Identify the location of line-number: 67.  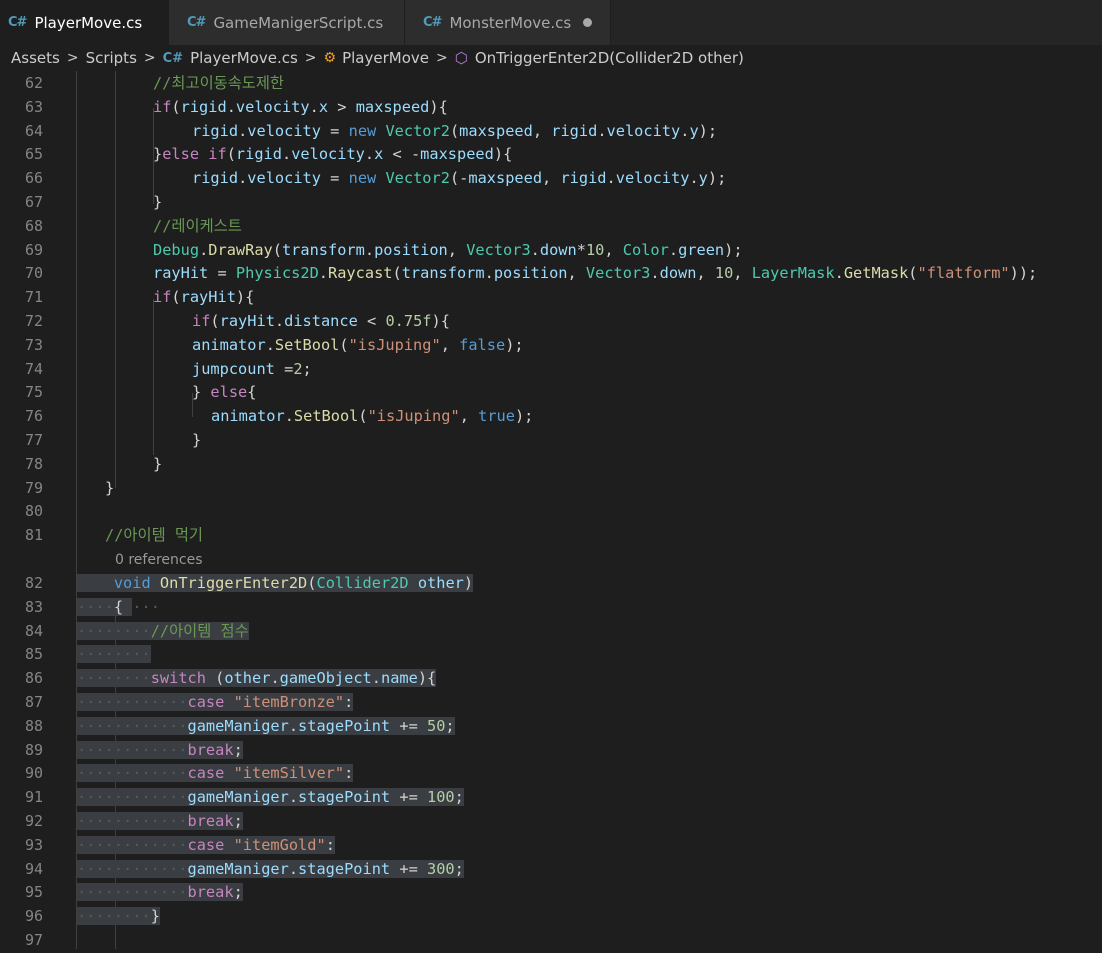
(33, 202).